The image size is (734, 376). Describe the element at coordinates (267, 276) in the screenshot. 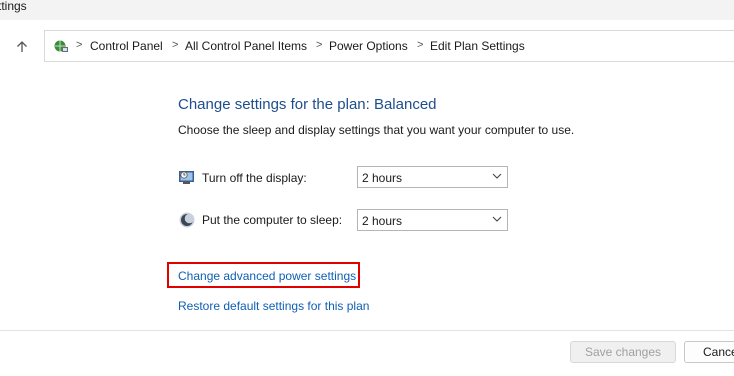

I see `advanced-power-settings-link: Change advanced power settings` at that location.